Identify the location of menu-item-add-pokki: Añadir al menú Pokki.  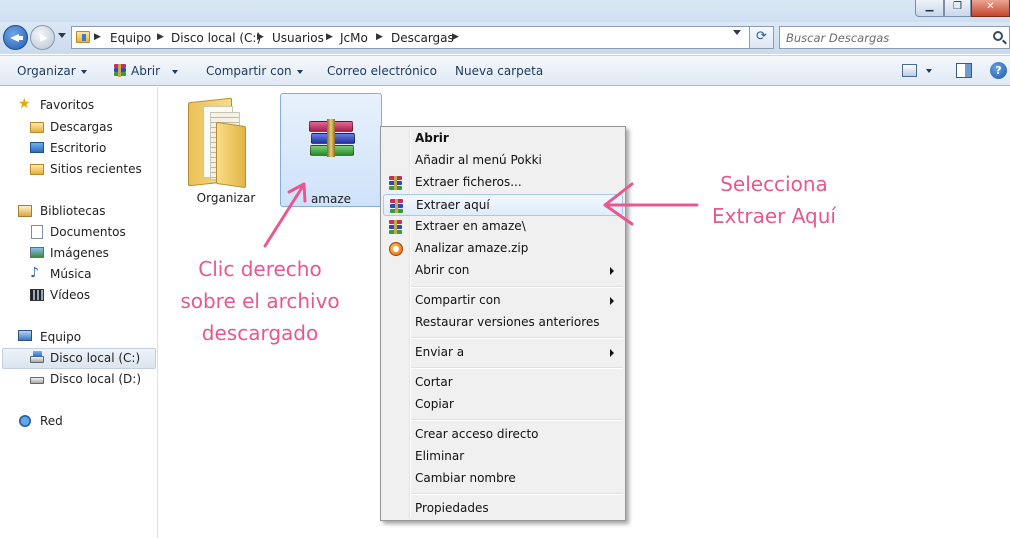
(503, 161).